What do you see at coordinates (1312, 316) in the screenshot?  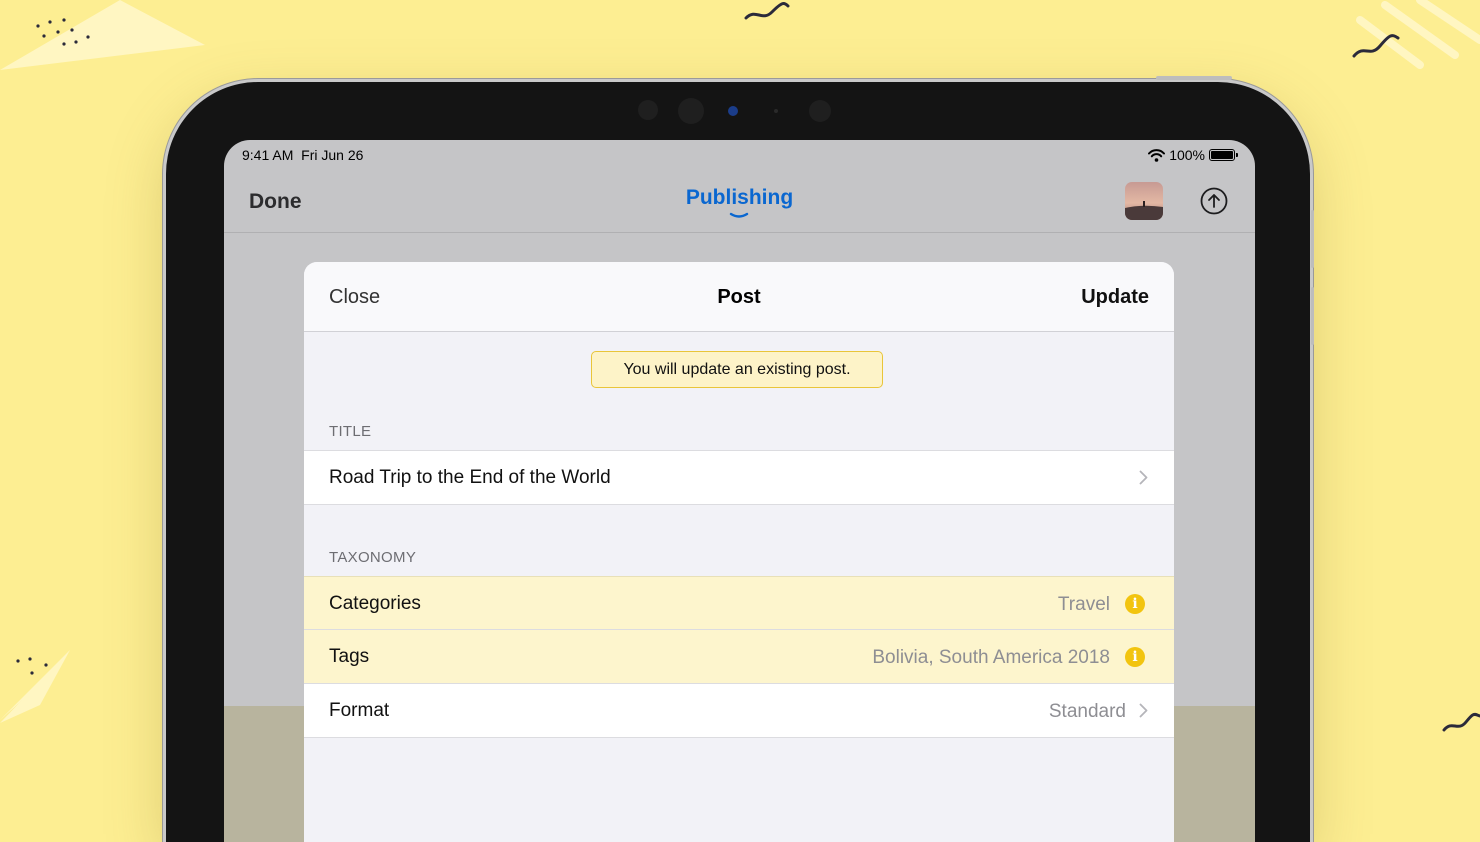 I see `volume-down-button` at bounding box center [1312, 316].